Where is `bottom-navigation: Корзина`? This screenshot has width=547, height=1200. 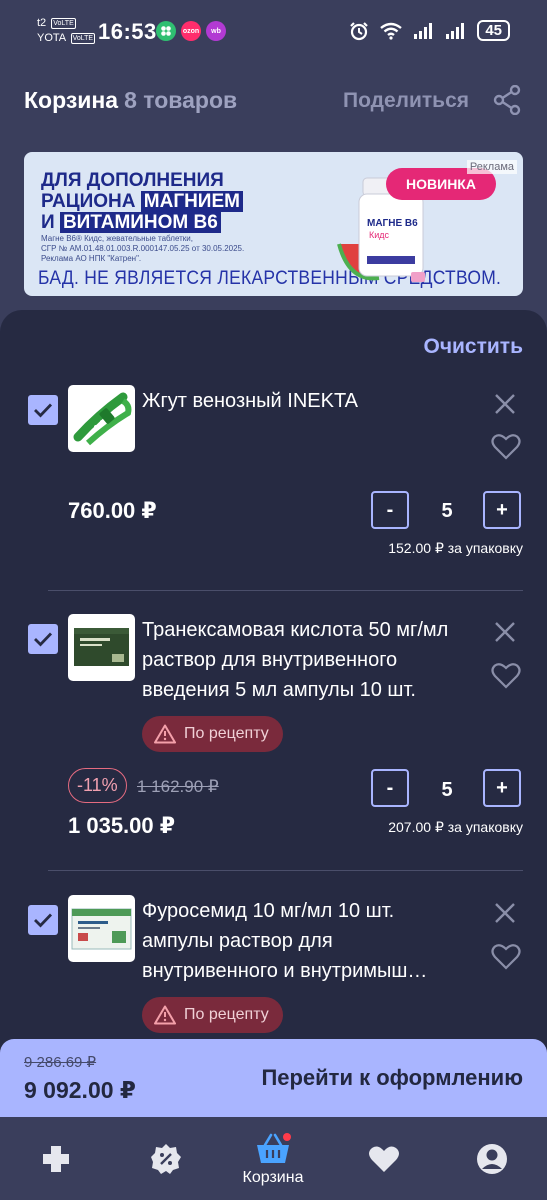
bottom-navigation: Корзина is located at coordinates (273, 1158).